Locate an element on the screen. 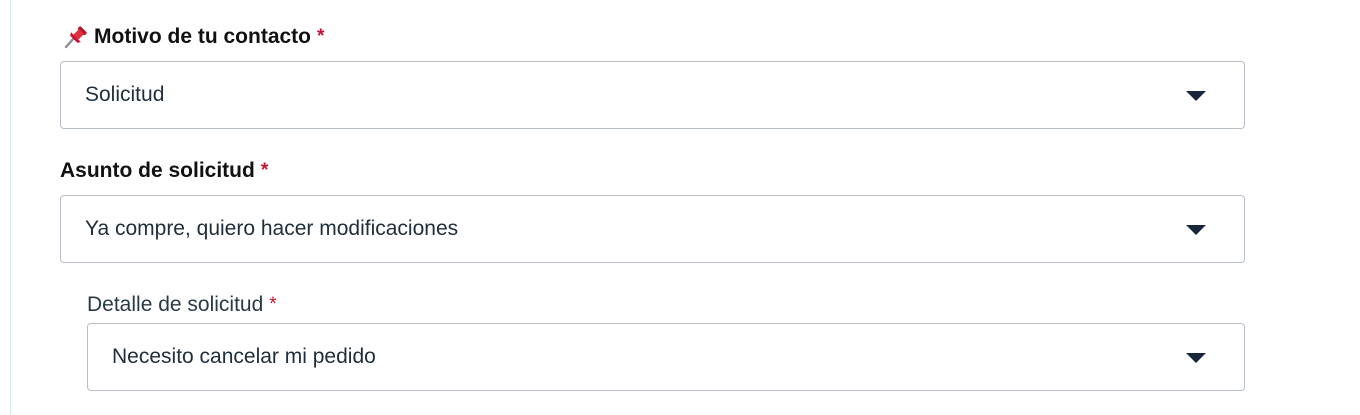 Image resolution: width=1360 pixels, height=415 pixels. asunto-label: Asunto de solicitud * is located at coordinates (164, 171).